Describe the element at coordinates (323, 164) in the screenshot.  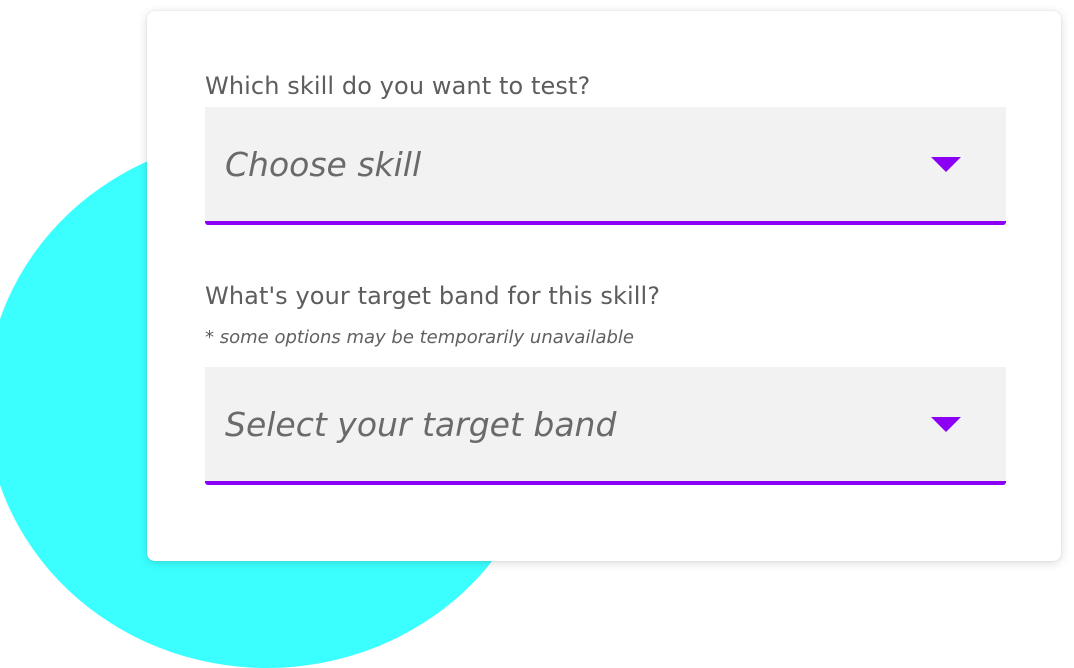
I see `skill-select-value: Choose skill` at that location.